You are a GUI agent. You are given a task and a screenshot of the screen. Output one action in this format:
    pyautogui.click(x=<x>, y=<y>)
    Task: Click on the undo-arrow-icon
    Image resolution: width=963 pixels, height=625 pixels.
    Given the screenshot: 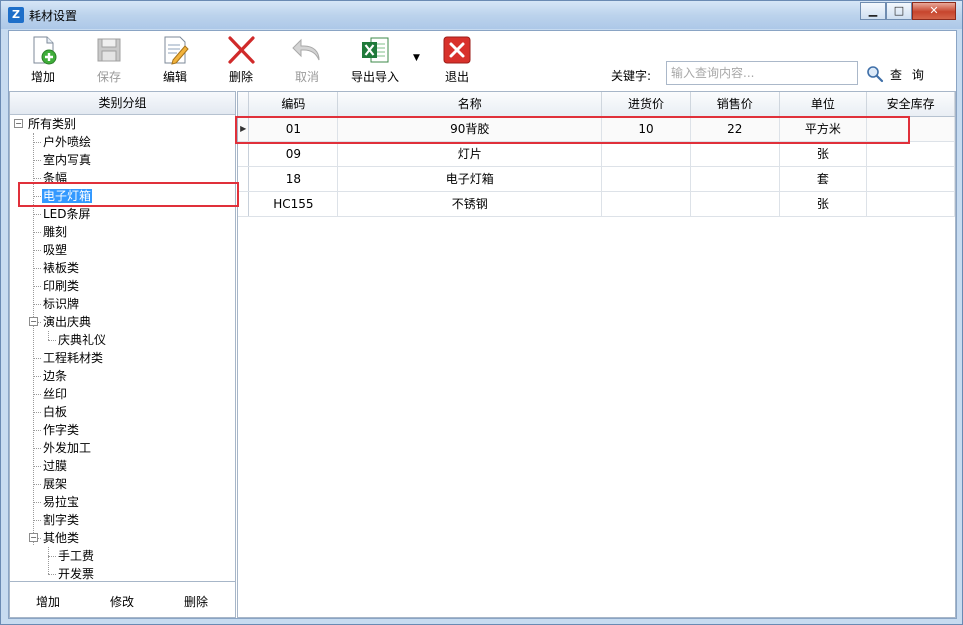 What is the action you would take?
    pyautogui.click(x=306, y=49)
    